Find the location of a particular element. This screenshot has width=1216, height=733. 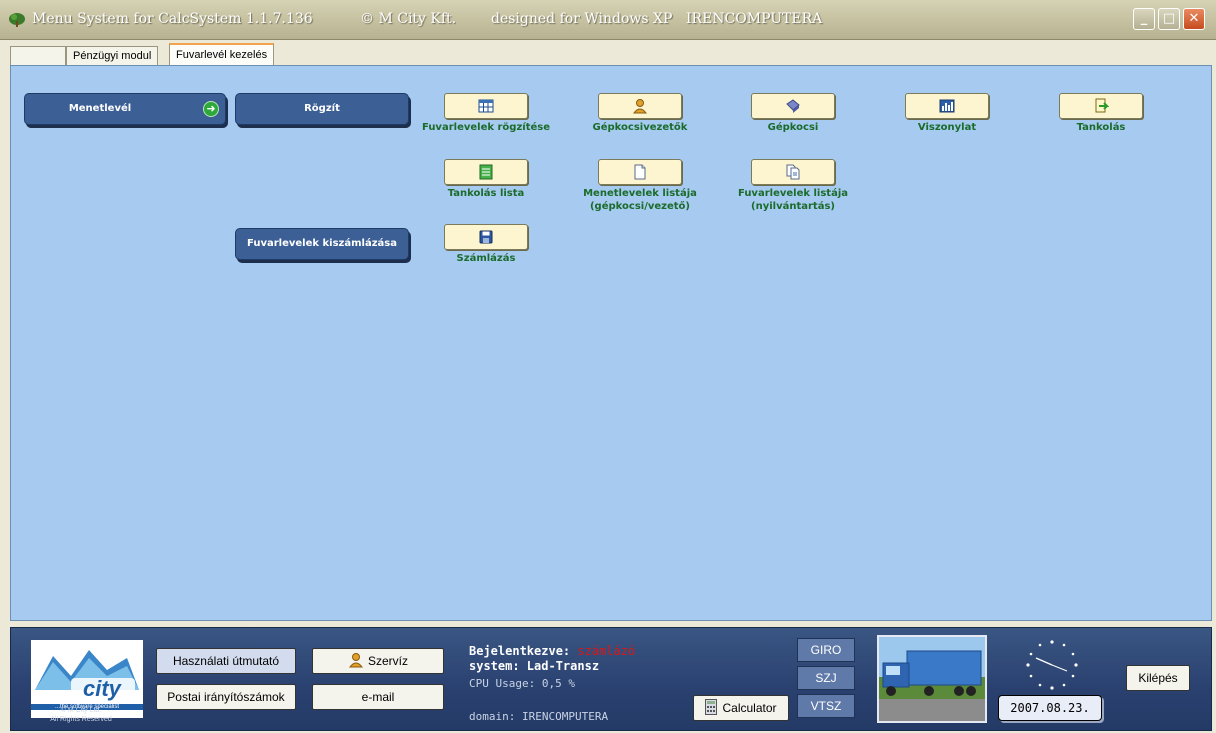

rogzit-button: Rögzít is located at coordinates (322, 109).